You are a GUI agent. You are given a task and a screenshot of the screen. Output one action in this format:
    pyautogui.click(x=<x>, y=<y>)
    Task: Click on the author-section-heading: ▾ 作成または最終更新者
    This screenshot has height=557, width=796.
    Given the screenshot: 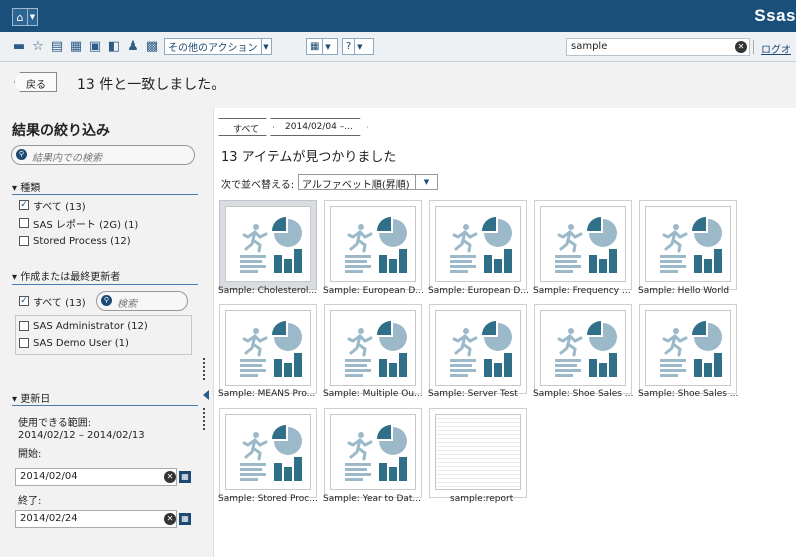 What is the action you would take?
    pyautogui.click(x=66, y=275)
    